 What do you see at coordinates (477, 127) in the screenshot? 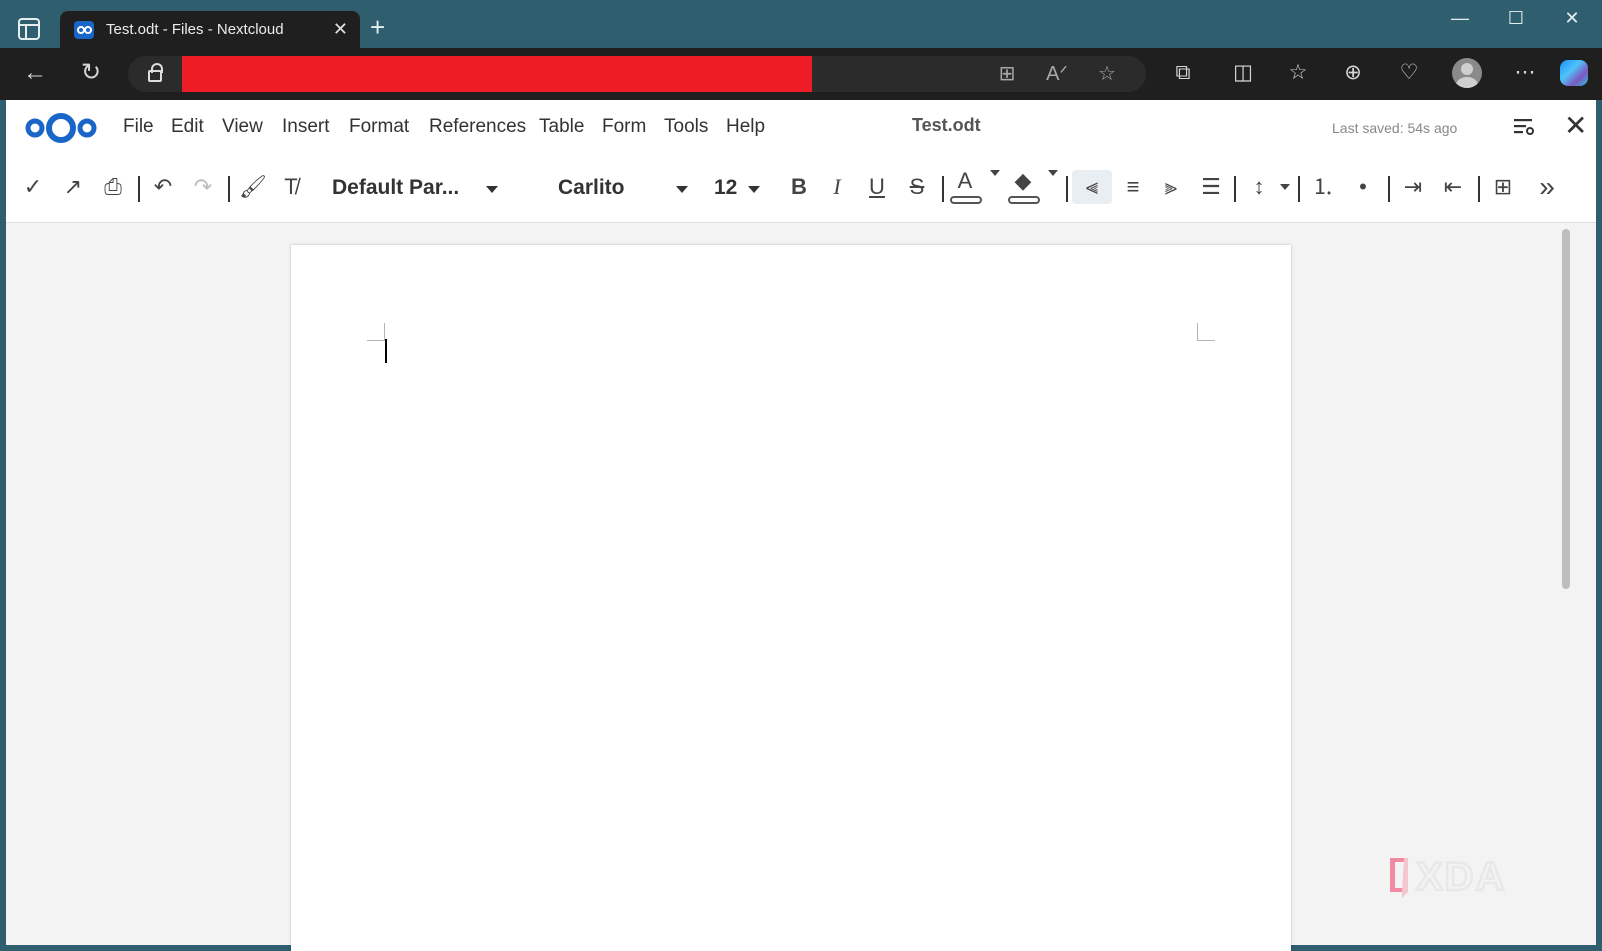
I see `menu-references: References` at bounding box center [477, 127].